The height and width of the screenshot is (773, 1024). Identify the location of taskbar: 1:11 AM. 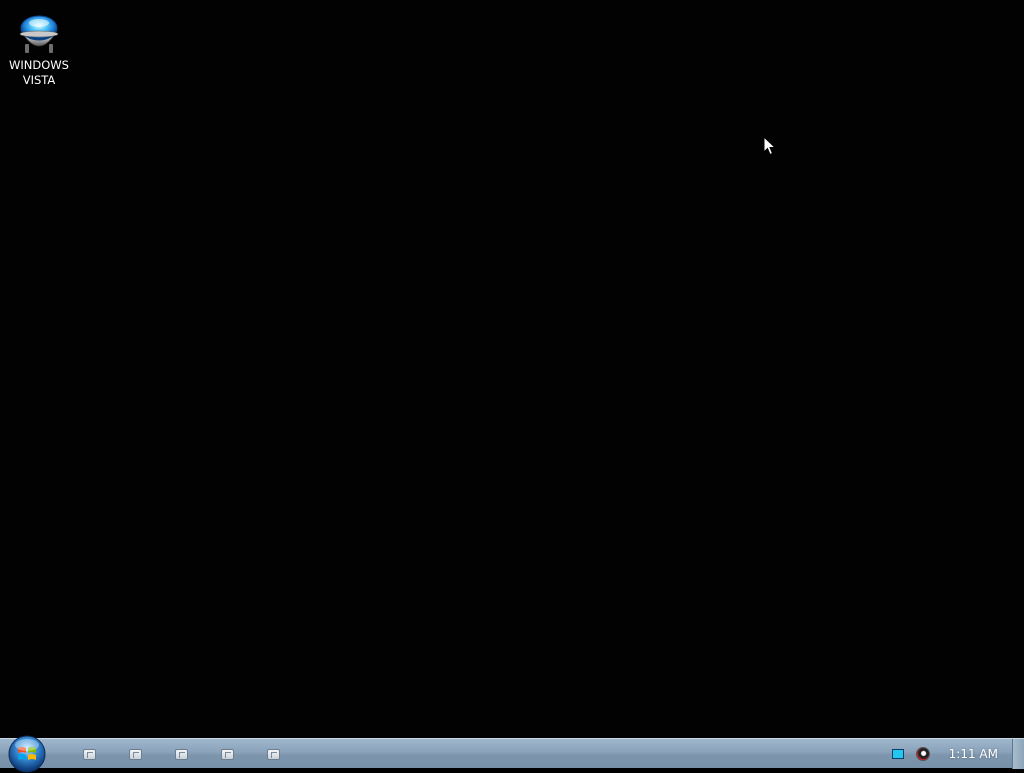
(512, 754).